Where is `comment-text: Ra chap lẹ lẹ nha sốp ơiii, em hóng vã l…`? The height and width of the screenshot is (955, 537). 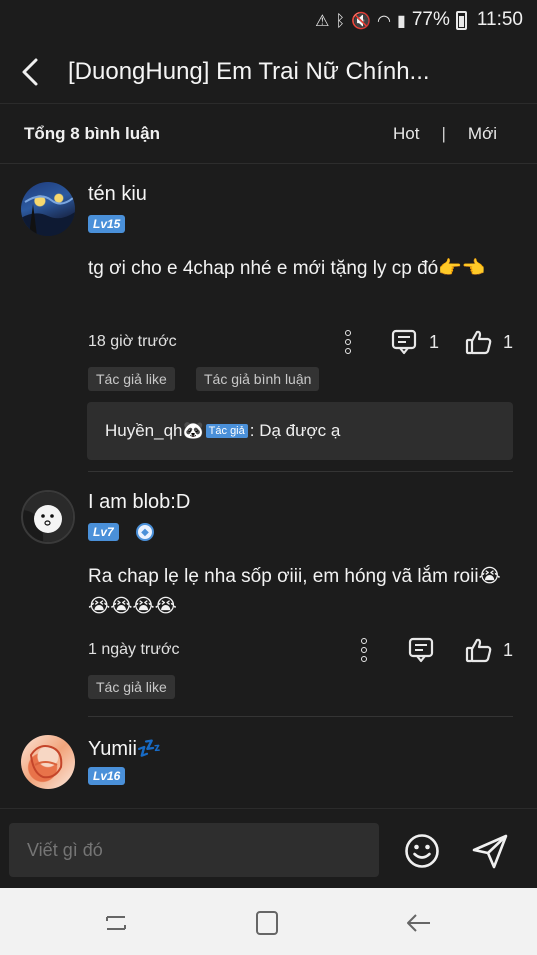 comment-text: Ra chap lẹ lẹ nha sốp ơiii, em hóng vã l… is located at coordinates (294, 591).